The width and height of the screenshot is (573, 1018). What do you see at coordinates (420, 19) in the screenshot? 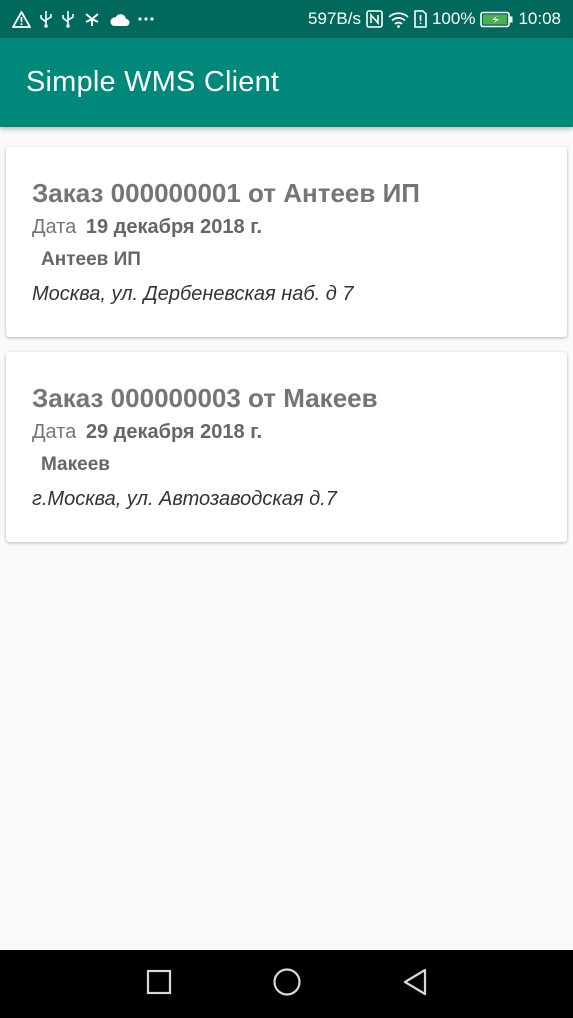
I see `sim-icon` at bounding box center [420, 19].